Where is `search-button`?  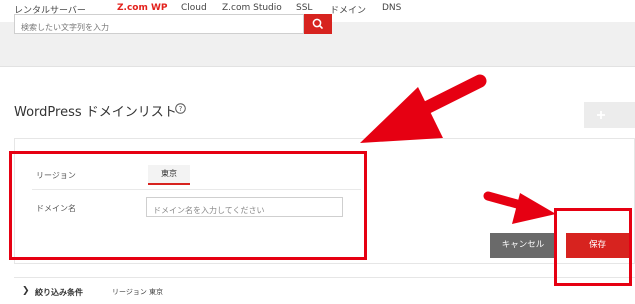 search-button is located at coordinates (318, 24).